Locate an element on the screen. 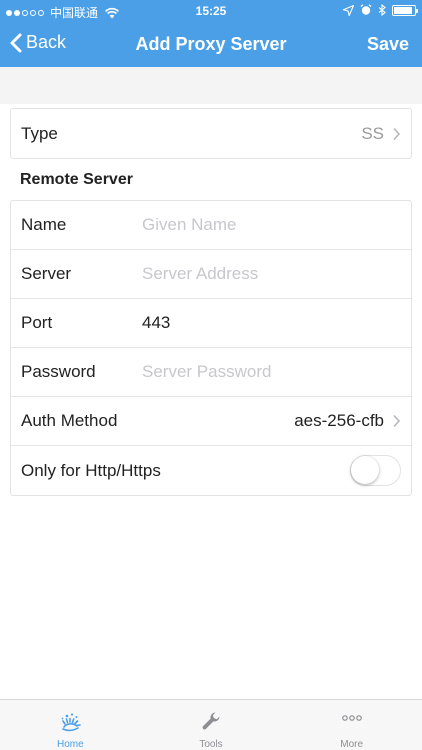 This screenshot has height=750, width=422. name-input is located at coordinates (271, 225).